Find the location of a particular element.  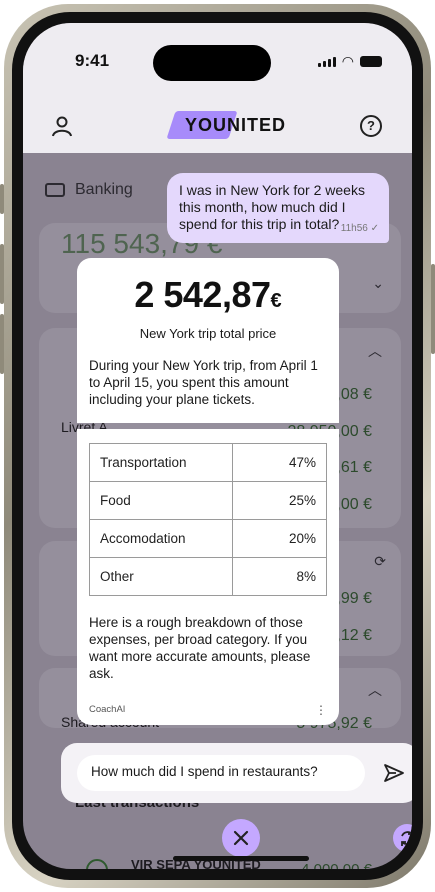

transaction-amount: 4 000,00 € is located at coordinates (336, 865).